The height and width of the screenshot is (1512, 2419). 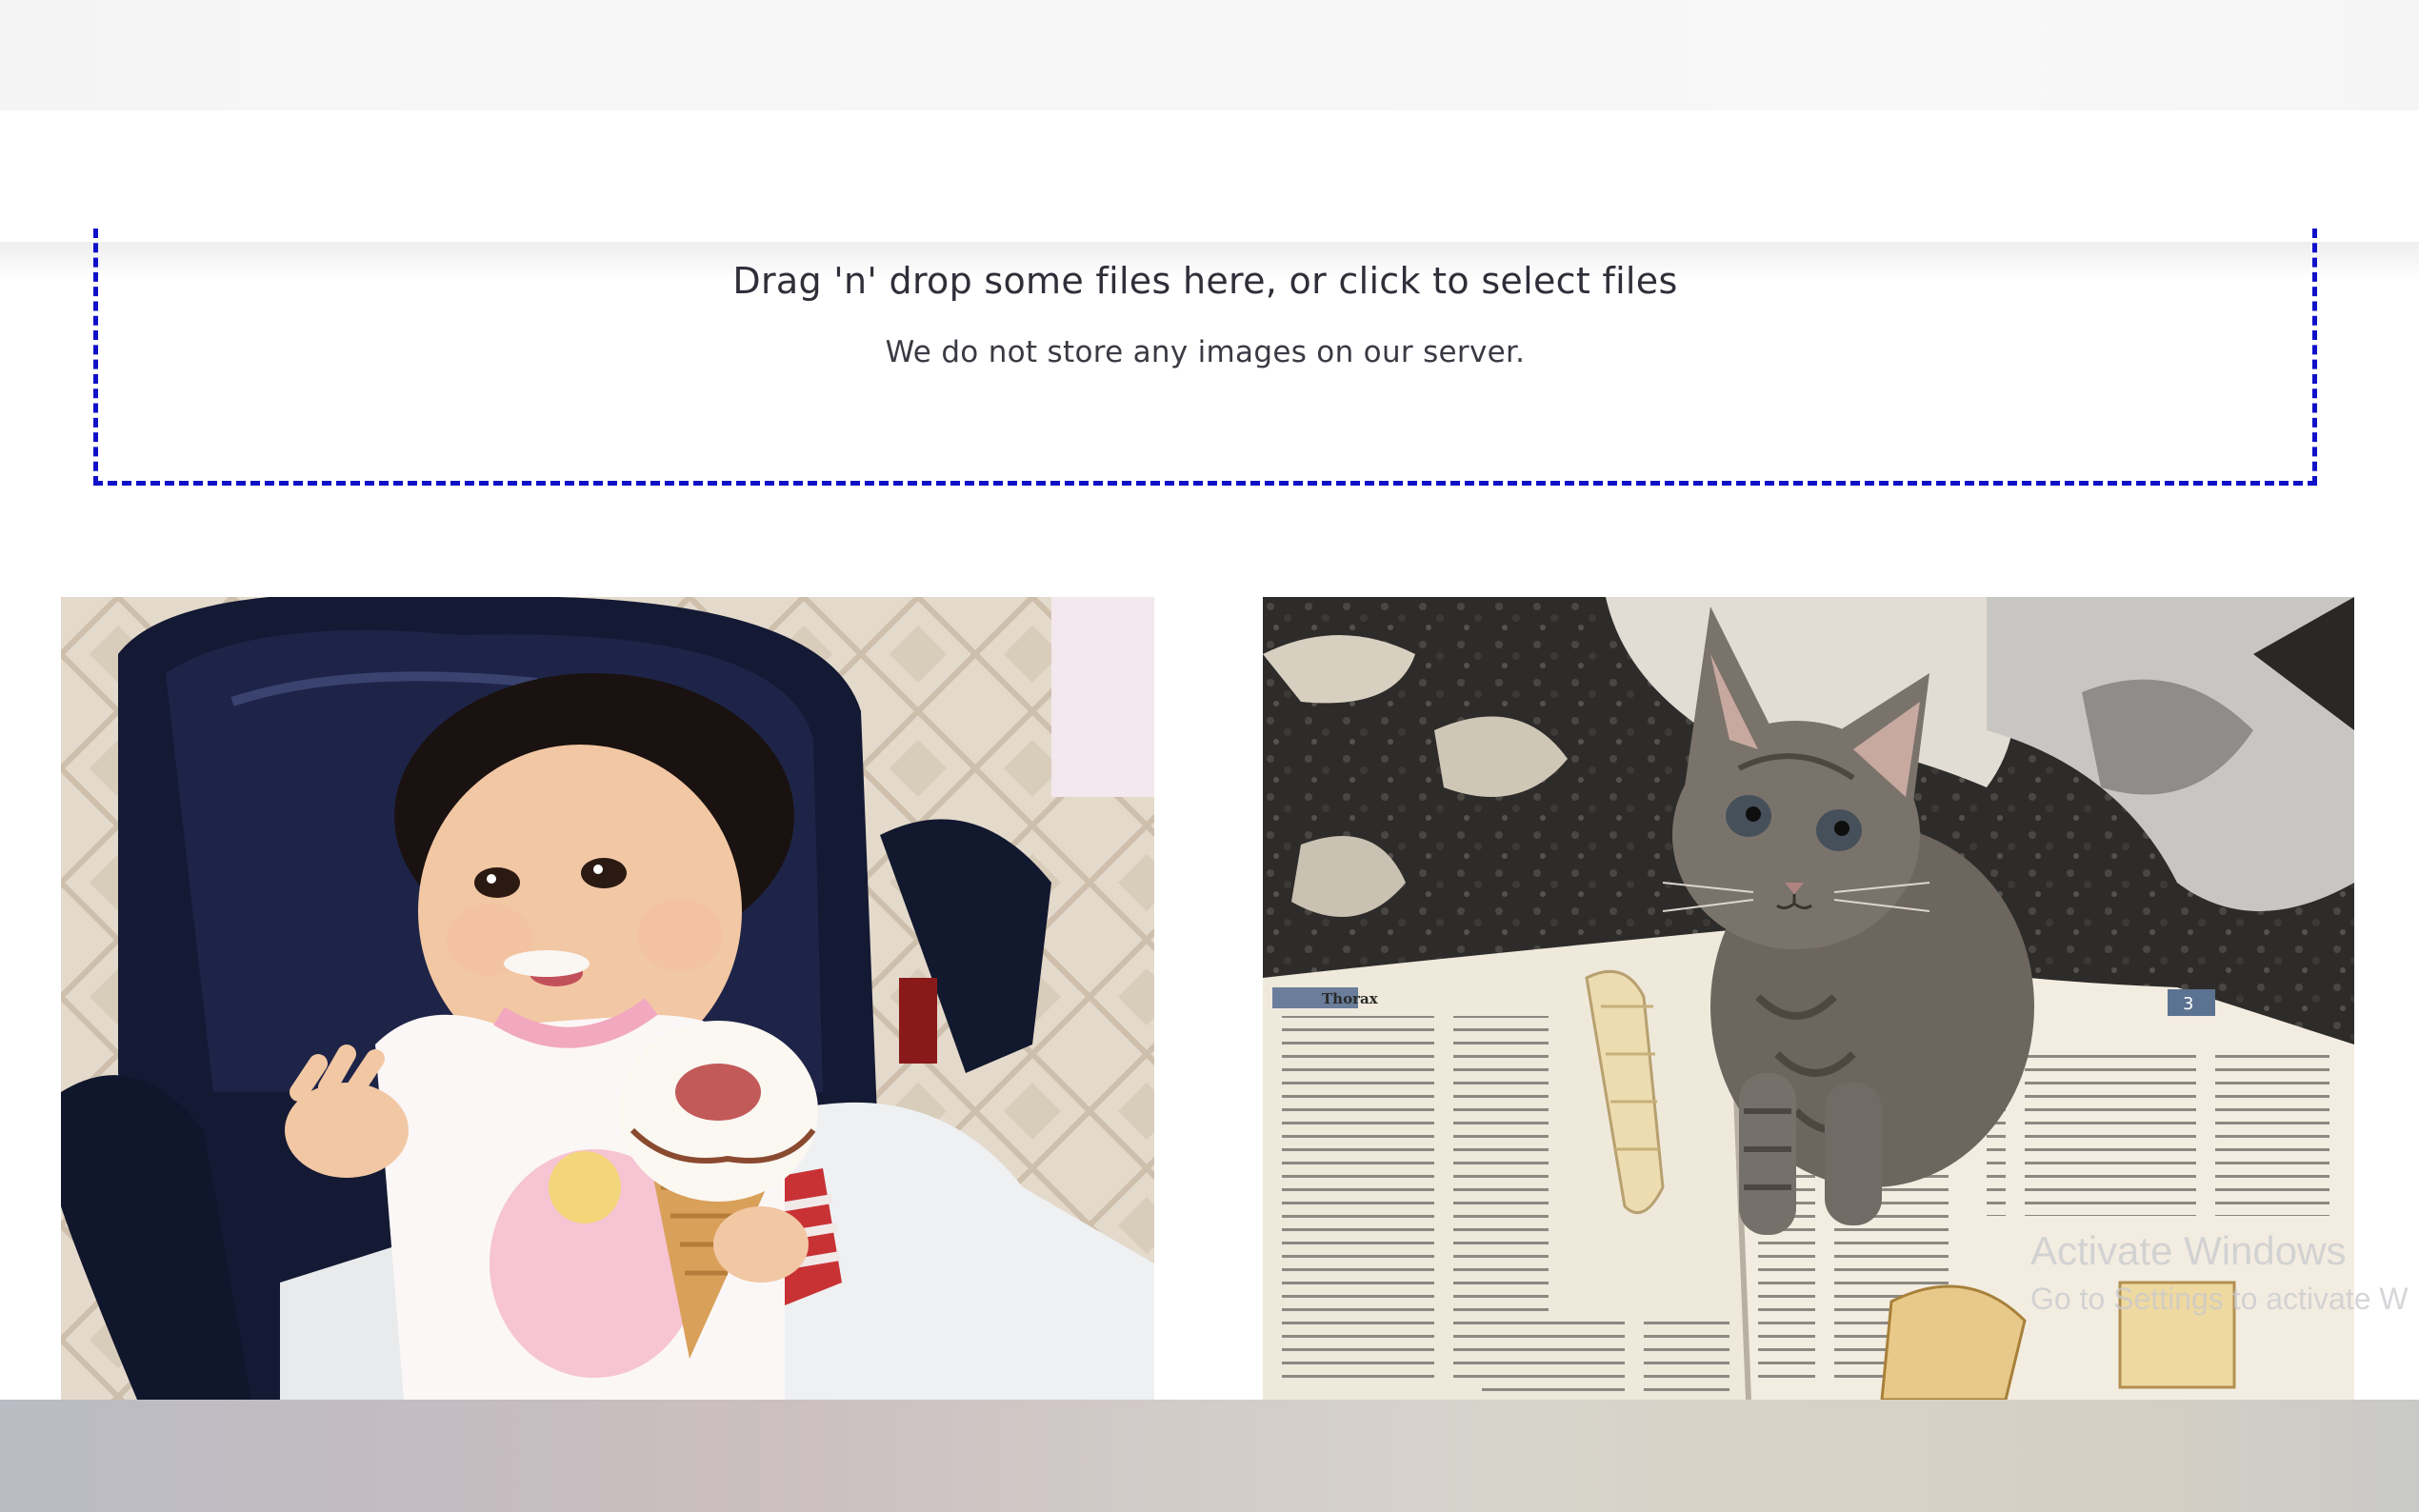 I want to click on top-bar, so click(x=1209, y=55).